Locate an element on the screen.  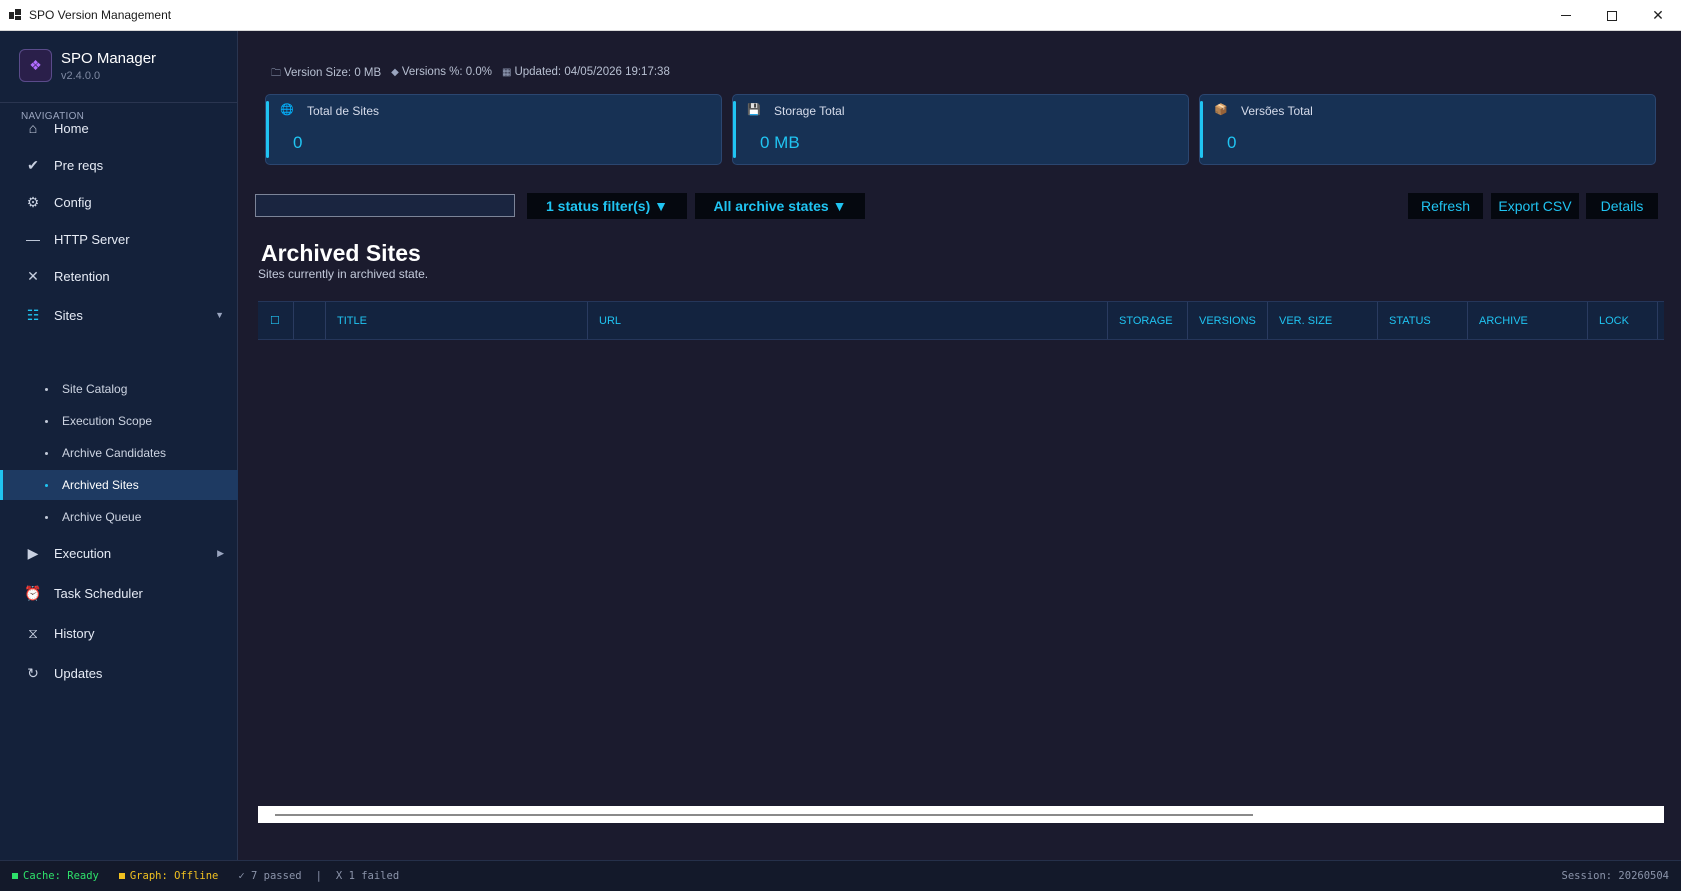
chevron-right-icon: ▶ is located at coordinates (220, 552).